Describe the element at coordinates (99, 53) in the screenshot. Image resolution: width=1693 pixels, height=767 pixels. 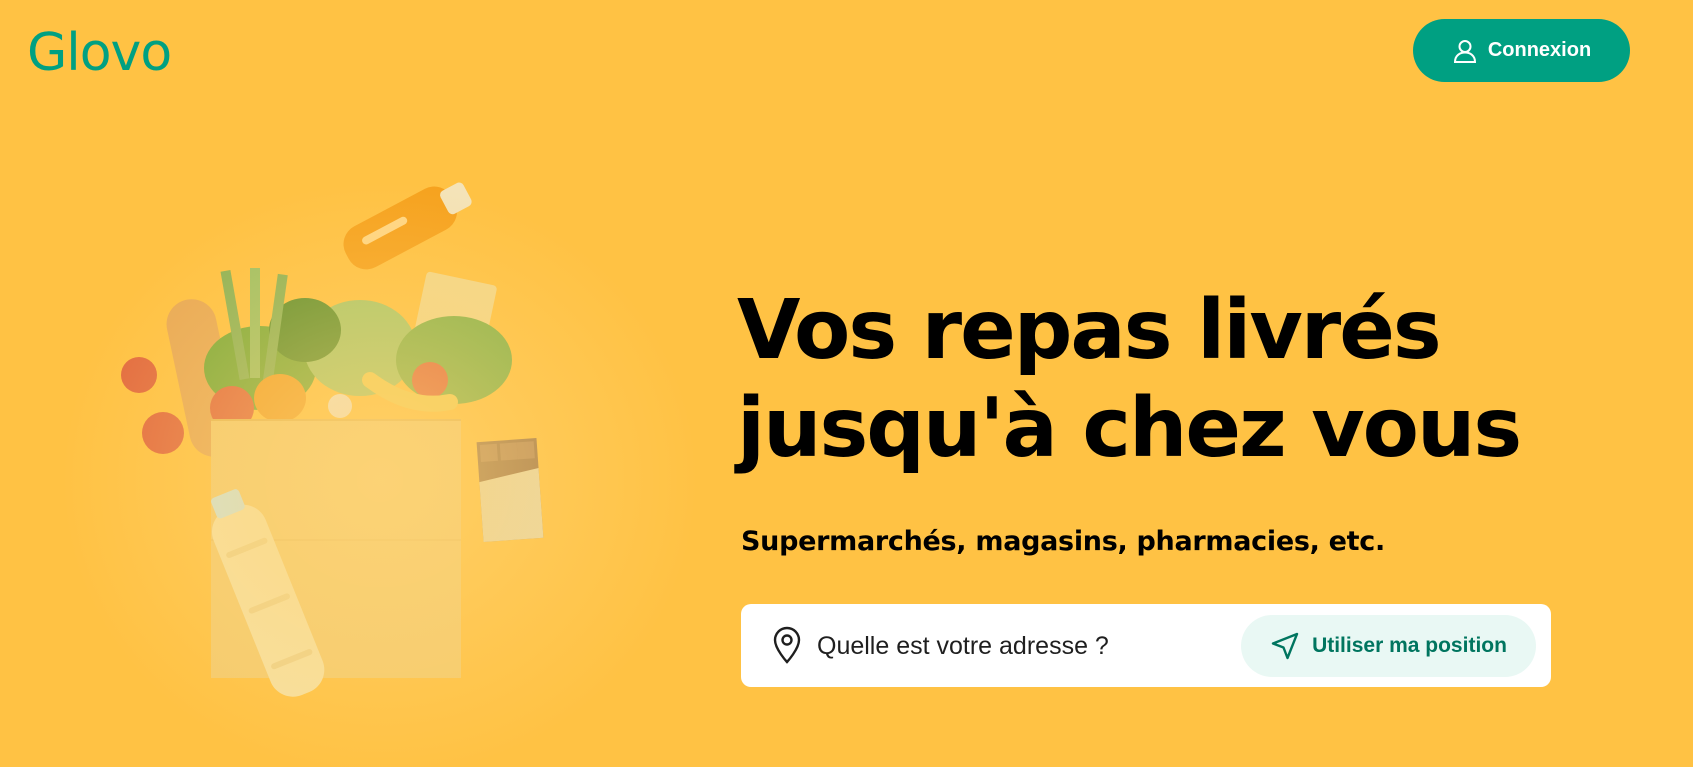
I see `glovo-logo: Glovo` at that location.